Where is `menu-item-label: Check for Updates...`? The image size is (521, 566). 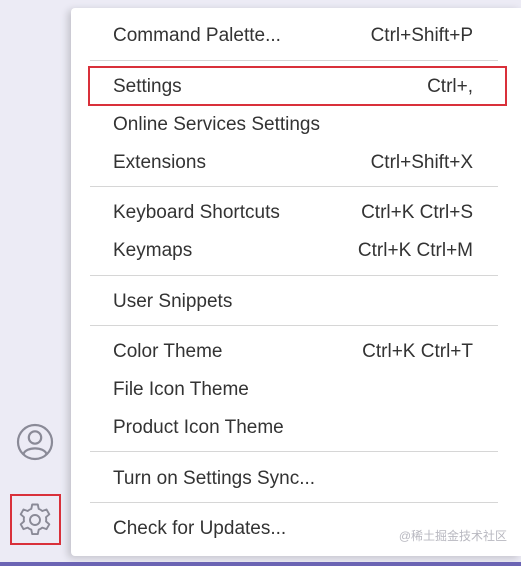 menu-item-label: Check for Updates... is located at coordinates (200, 528).